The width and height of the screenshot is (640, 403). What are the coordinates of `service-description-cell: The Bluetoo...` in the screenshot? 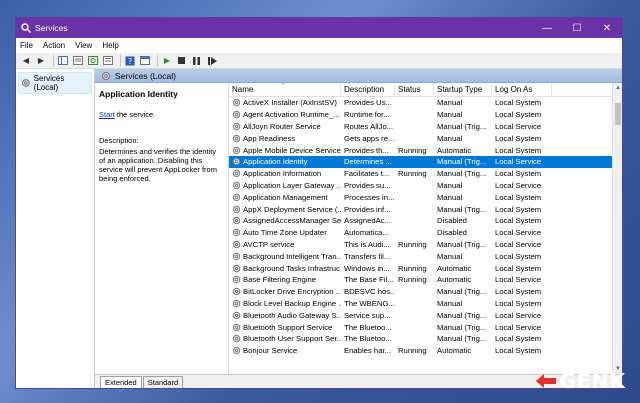 It's located at (368, 327).